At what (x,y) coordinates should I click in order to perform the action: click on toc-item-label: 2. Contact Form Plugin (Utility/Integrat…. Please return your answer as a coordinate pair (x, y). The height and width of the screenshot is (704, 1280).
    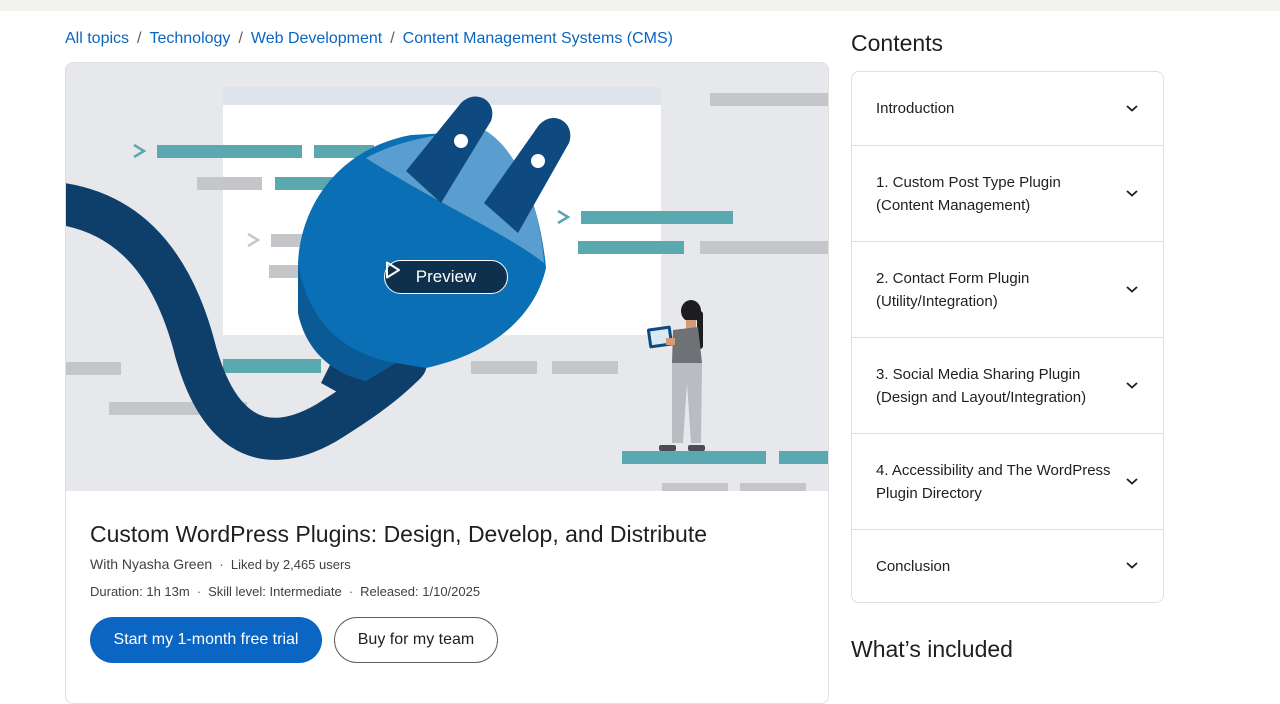
    Looking at the image, I should click on (953, 289).